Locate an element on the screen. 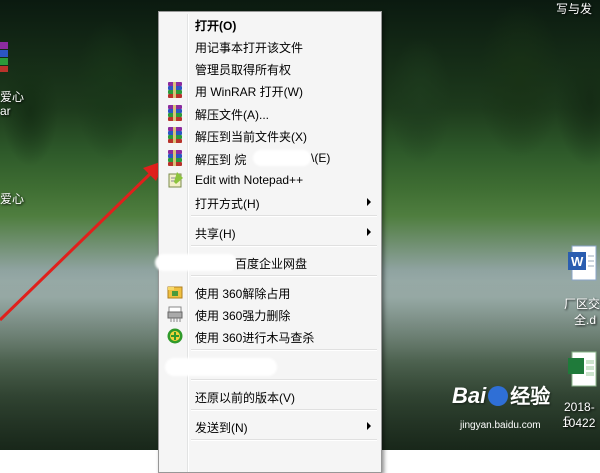  menu-item-label: 还原以前的版本(V) is located at coordinates (245, 398).